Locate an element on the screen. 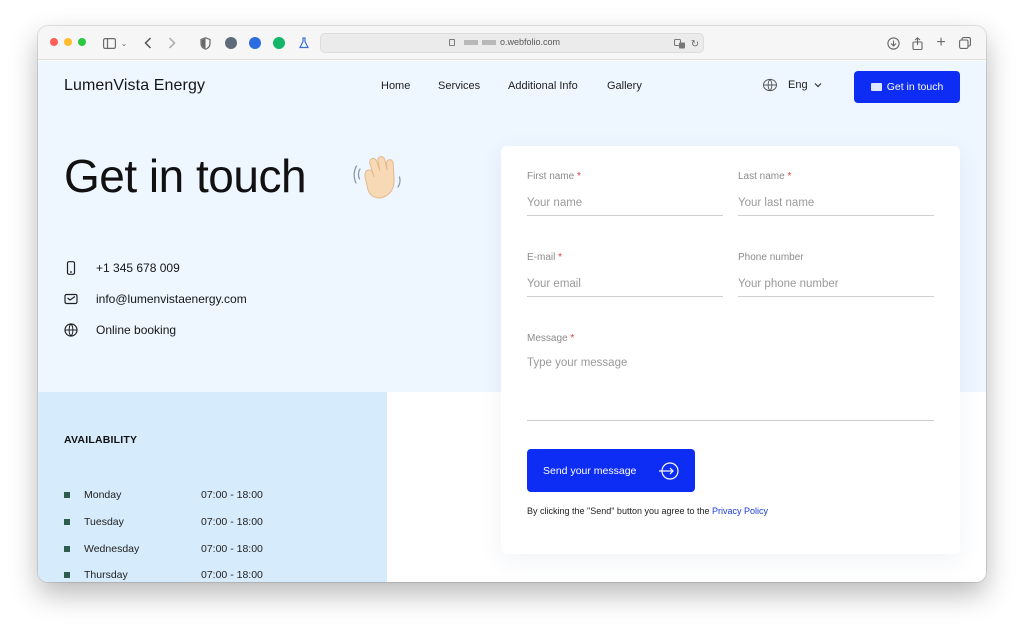 This screenshot has width=1024, height=632. message-label: Message * is located at coordinates (551, 338).